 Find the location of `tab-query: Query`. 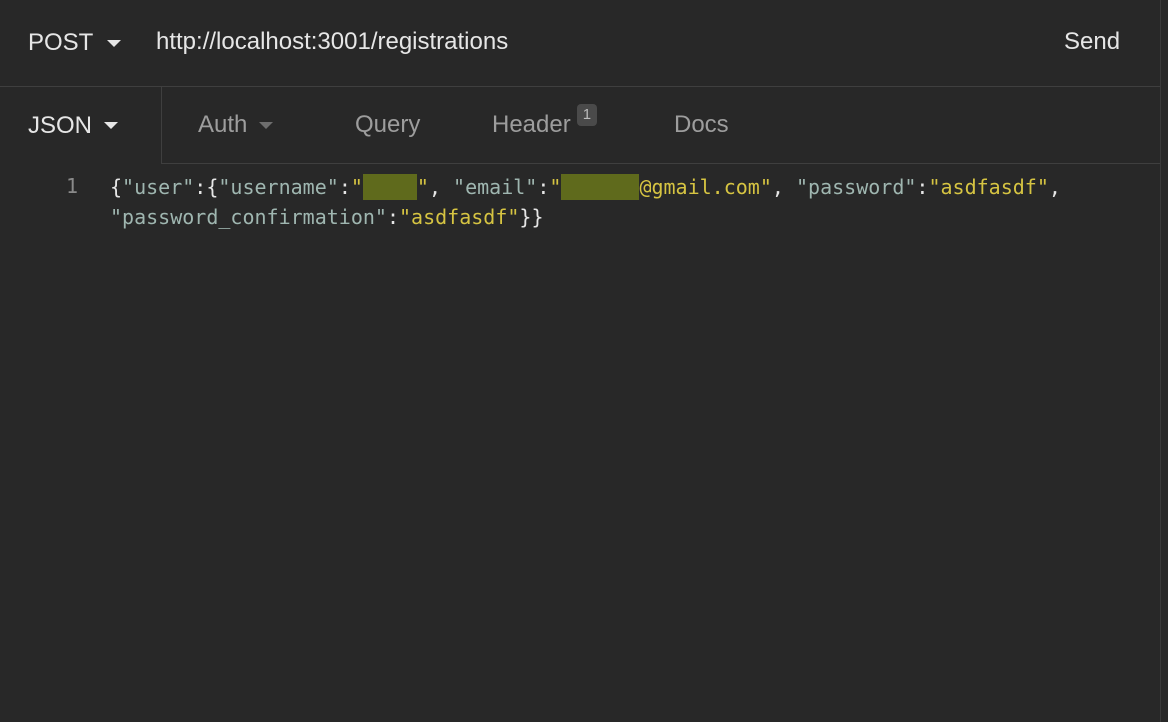

tab-query: Query is located at coordinates (387, 125).